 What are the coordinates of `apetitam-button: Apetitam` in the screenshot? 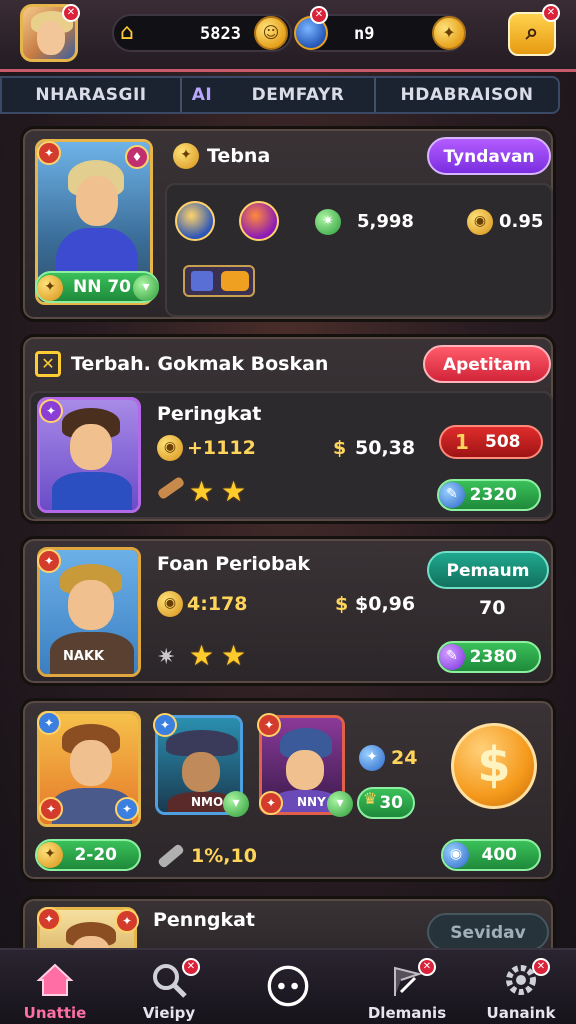 It's located at (487, 364).